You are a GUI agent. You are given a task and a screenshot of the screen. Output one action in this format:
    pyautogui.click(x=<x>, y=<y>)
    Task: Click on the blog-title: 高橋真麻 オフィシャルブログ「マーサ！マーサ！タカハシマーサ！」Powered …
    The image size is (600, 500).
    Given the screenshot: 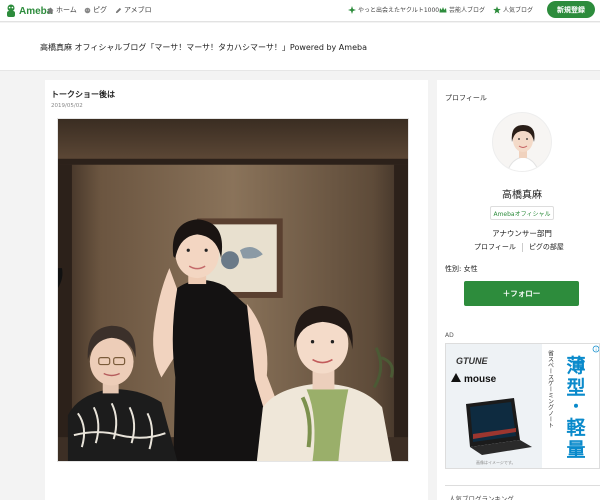 What is the action you would take?
    pyautogui.click(x=203, y=47)
    